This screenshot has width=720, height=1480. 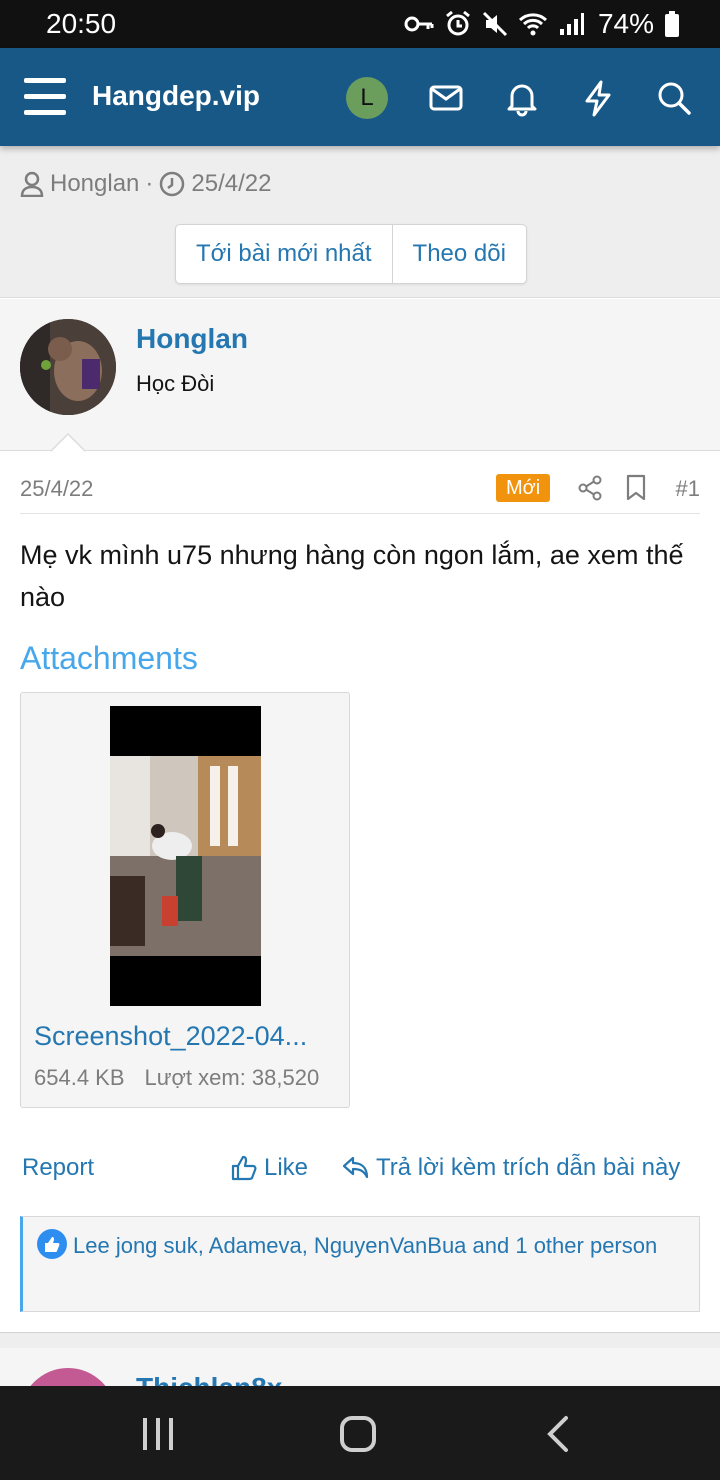 What do you see at coordinates (185, 856) in the screenshot?
I see `attachment-thumbnail` at bounding box center [185, 856].